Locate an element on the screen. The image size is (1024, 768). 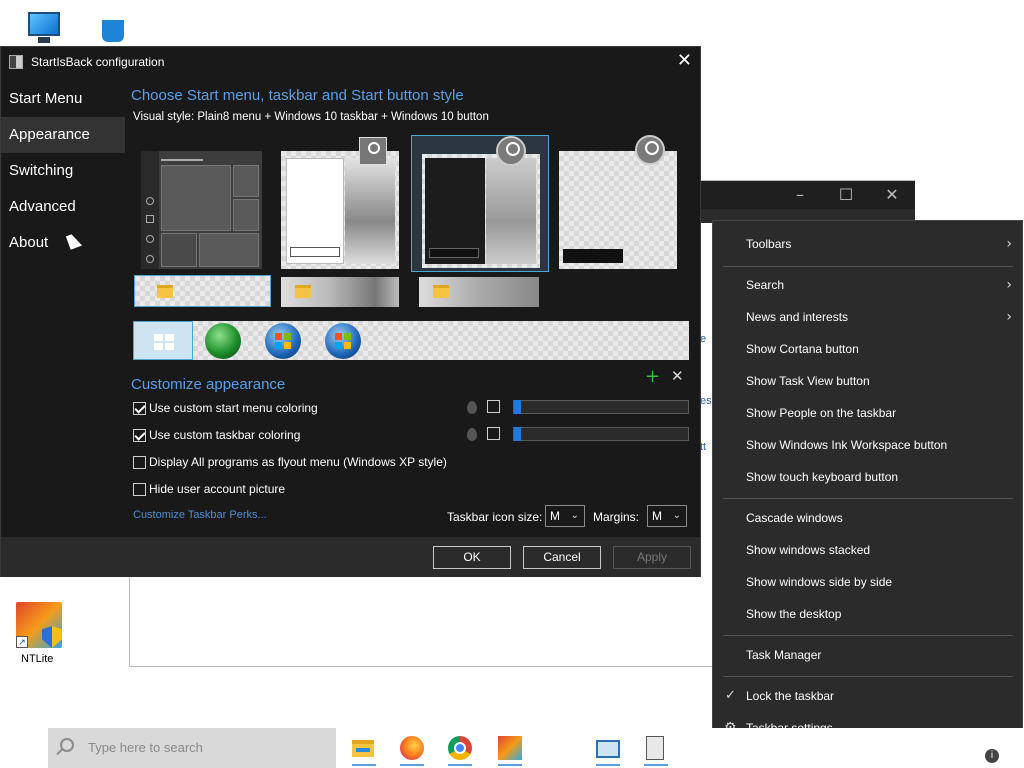
menu-item-cascade-windows: Cascade windows is located at coordinates (867, 518).